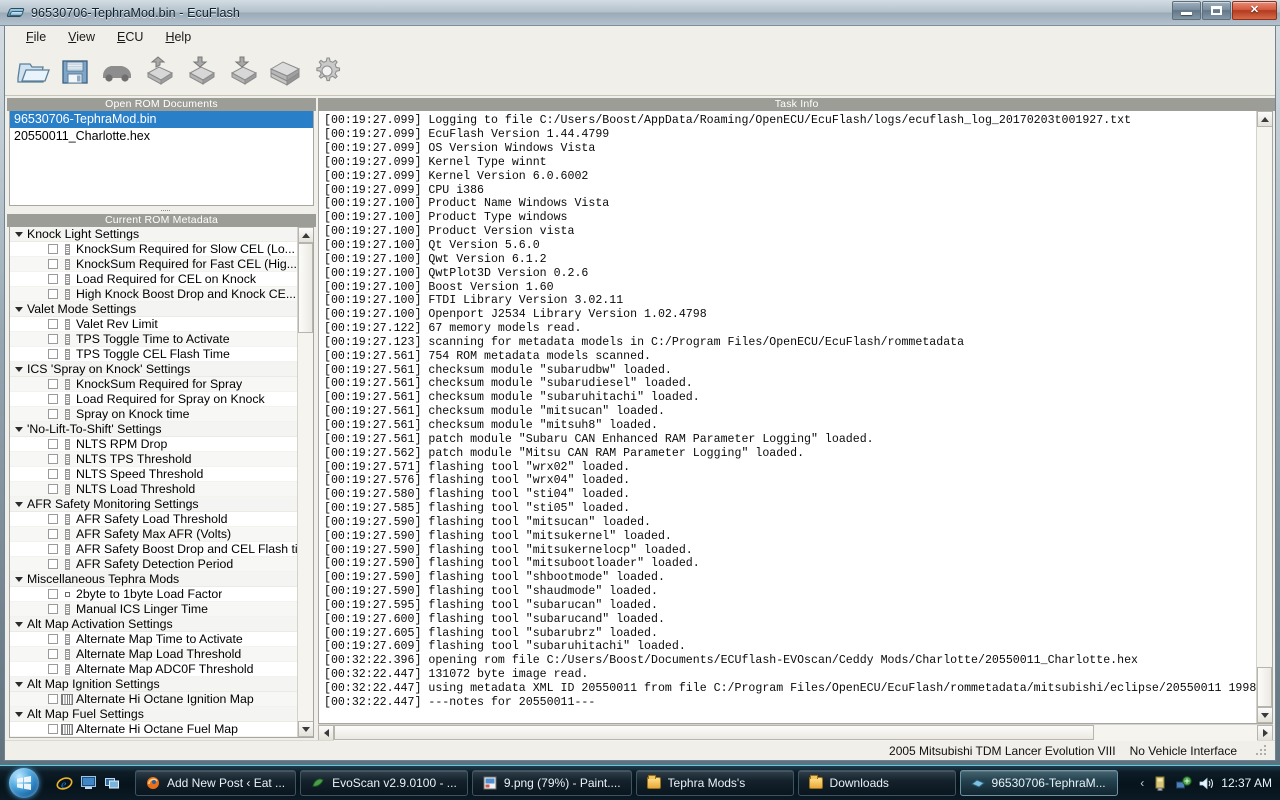 The height and width of the screenshot is (800, 1280). I want to click on rom-document-item: 96530706-TephraMod.bin, so click(161, 120).